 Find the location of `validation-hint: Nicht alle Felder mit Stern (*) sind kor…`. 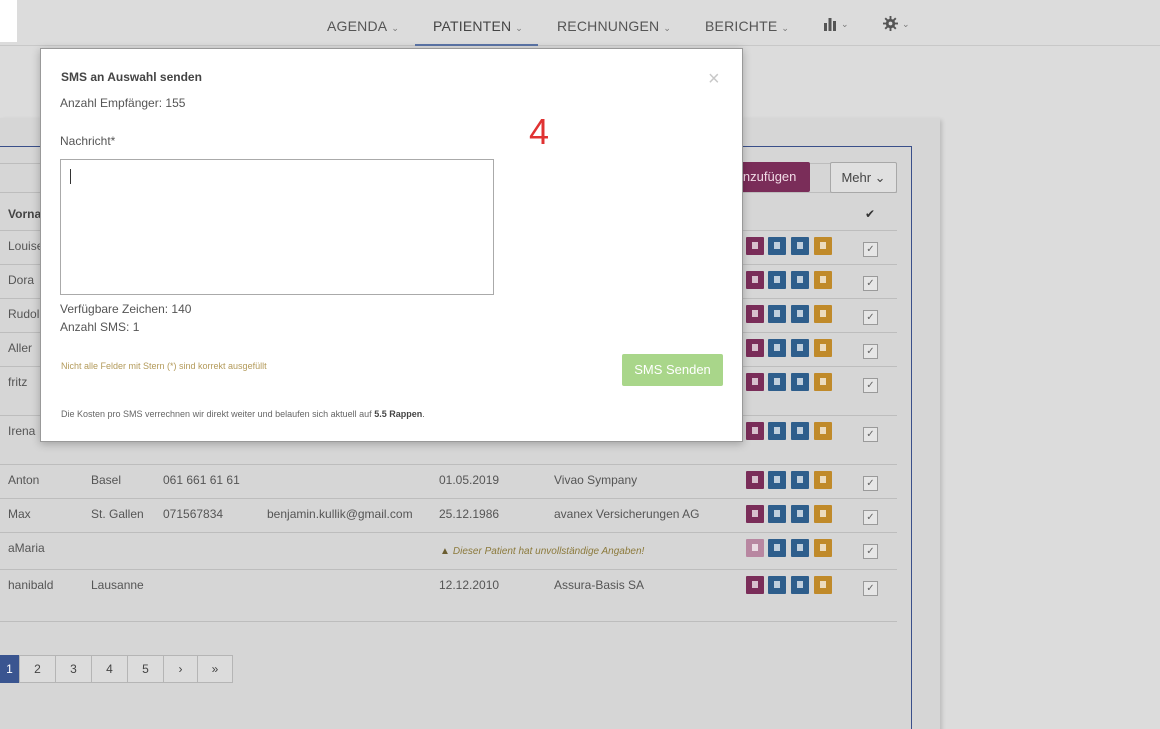

validation-hint: Nicht alle Felder mit Stern (*) sind kor… is located at coordinates (164, 366).